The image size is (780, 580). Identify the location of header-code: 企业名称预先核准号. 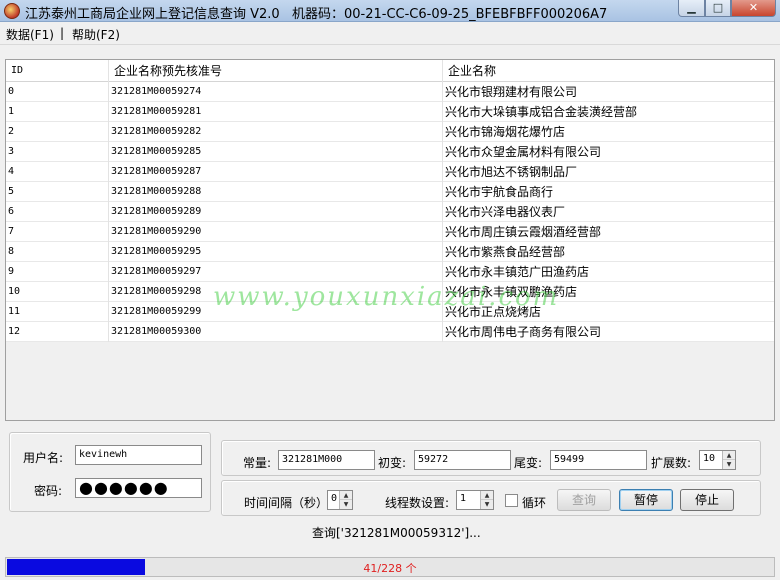
(276, 71).